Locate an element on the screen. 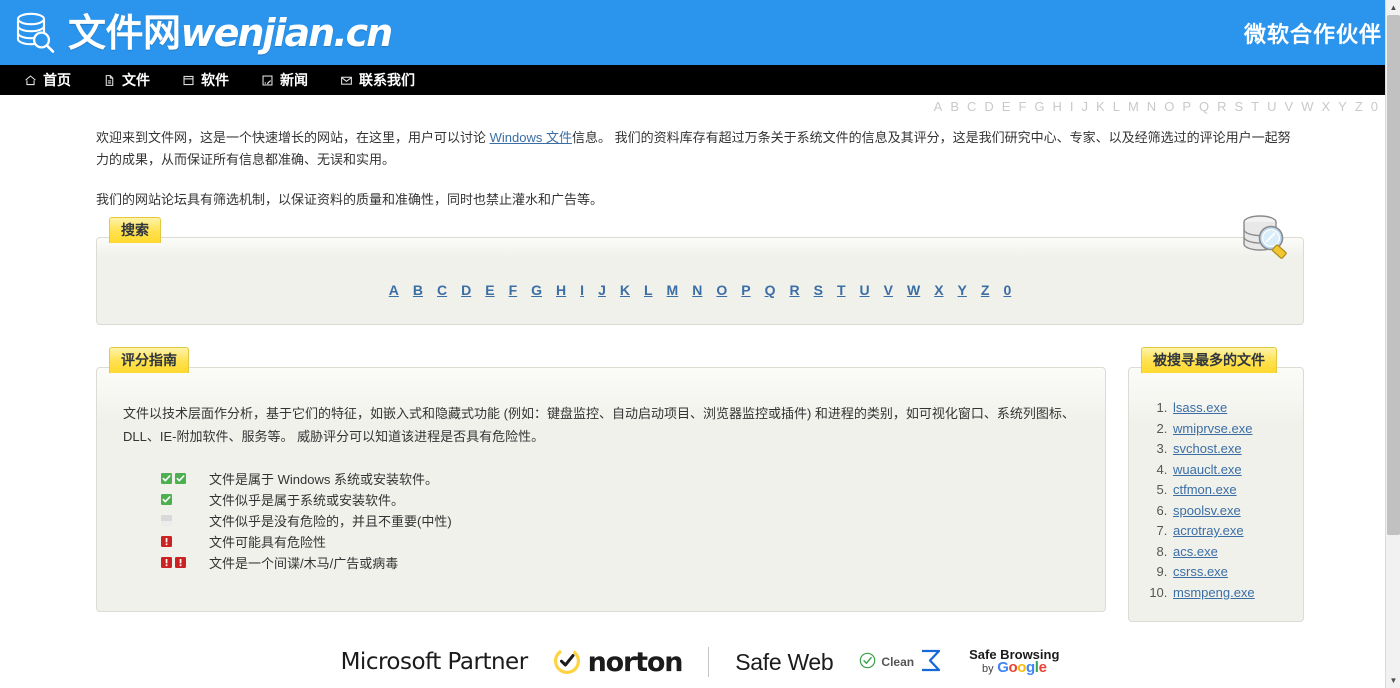 Image resolution: width=1400 pixels, height=688 pixels. alpha-link-W: W is located at coordinates (913, 290).